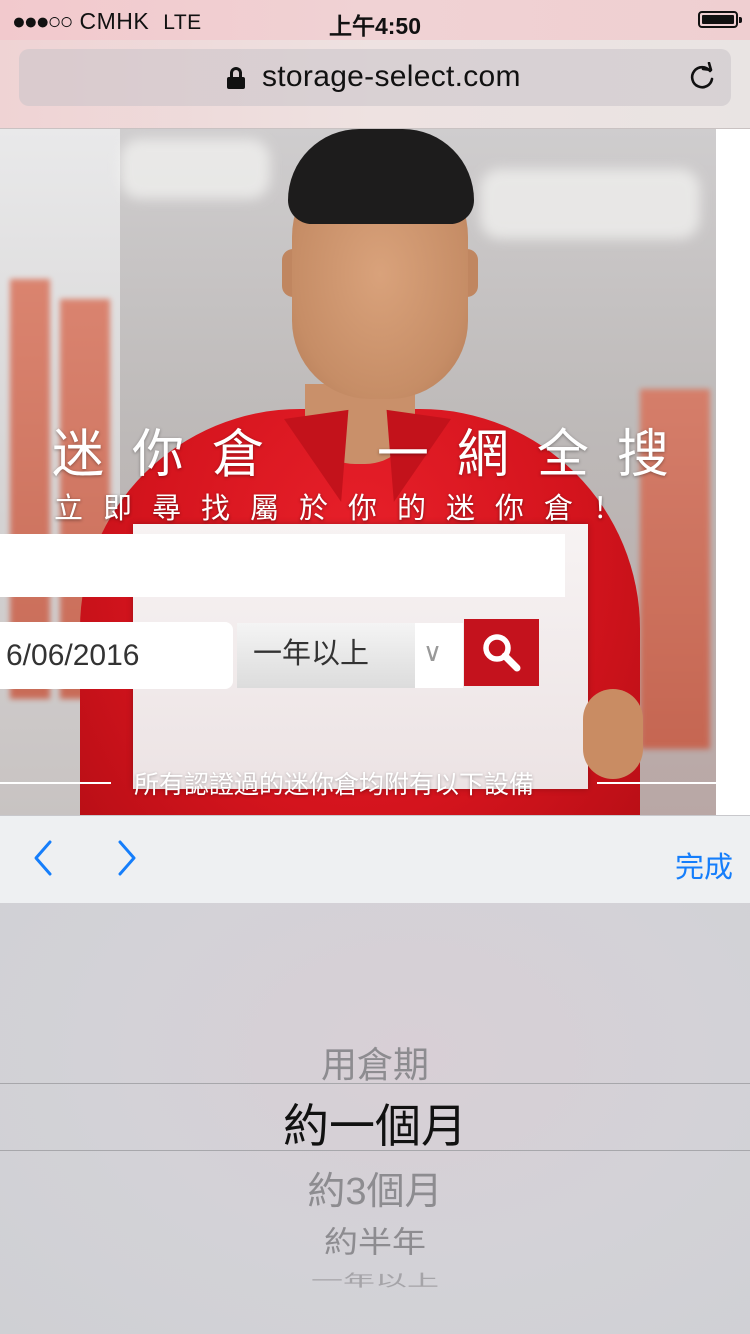  What do you see at coordinates (375, 859) in the screenshot?
I see `keyboard-accessory-bar: 完成` at bounding box center [375, 859].